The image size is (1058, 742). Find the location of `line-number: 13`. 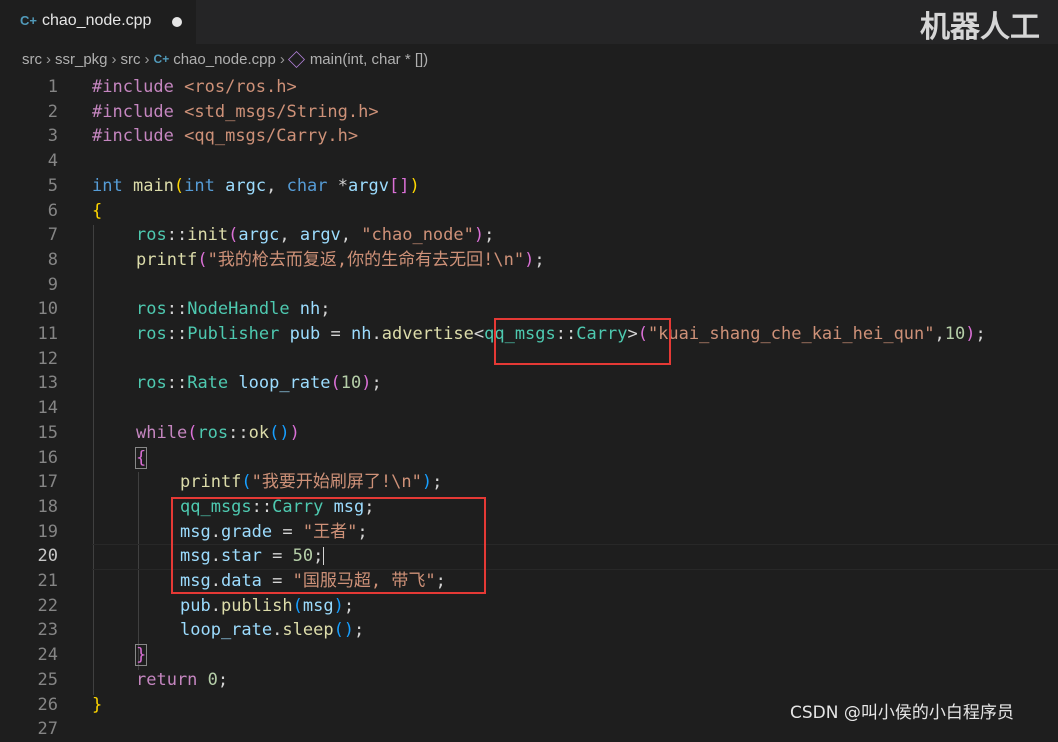

line-number: 13 is located at coordinates (47, 383).